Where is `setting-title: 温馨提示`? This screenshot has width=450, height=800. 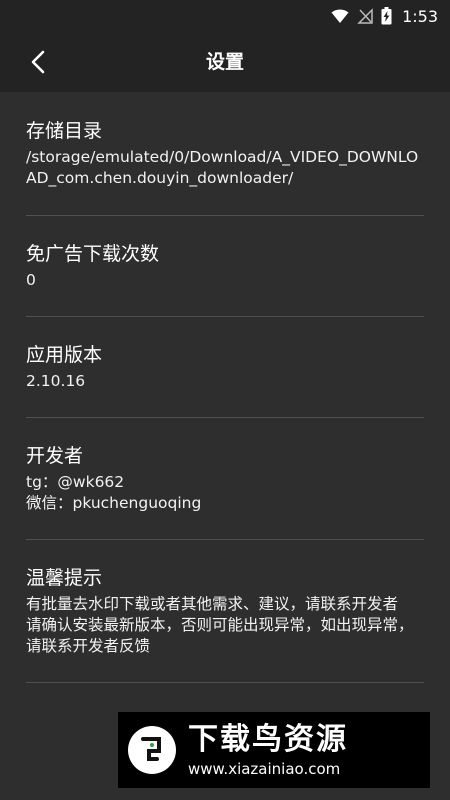
setting-title: 温馨提示 is located at coordinates (64, 578).